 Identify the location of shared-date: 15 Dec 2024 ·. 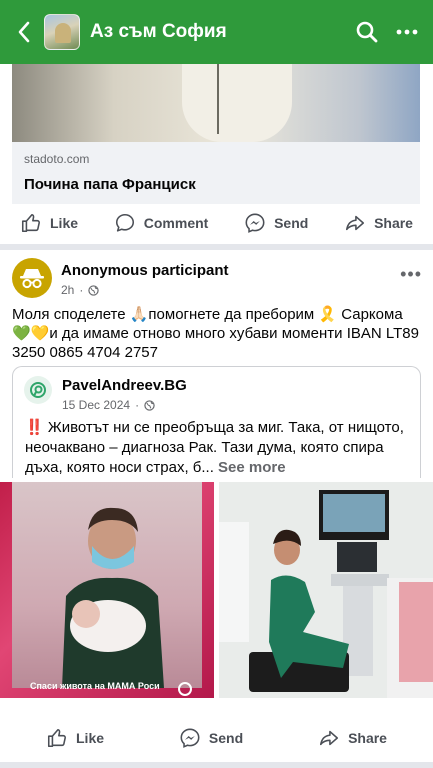
(108, 405).